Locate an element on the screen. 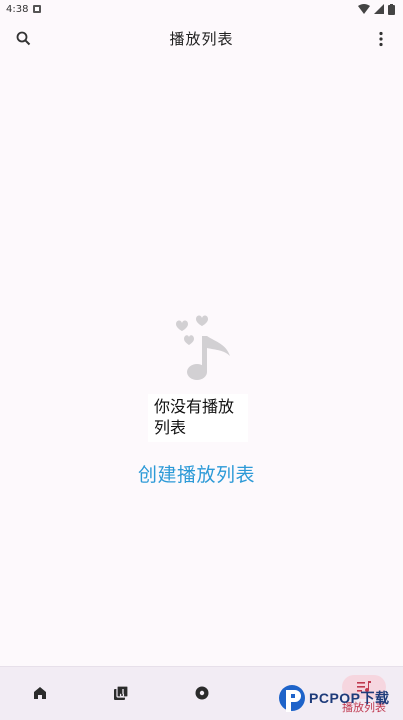  empty-message-line1: 你没有播放 is located at coordinates (194, 406).